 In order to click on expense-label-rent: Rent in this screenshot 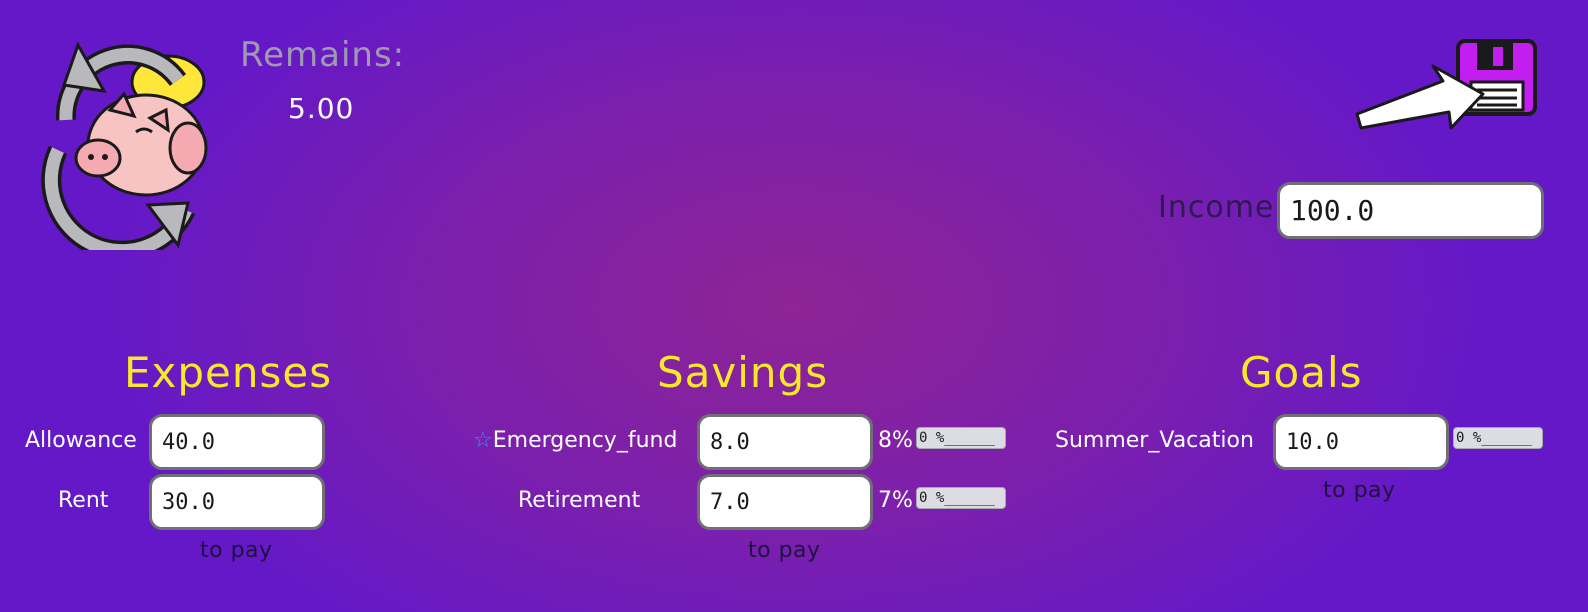, I will do `click(83, 500)`.